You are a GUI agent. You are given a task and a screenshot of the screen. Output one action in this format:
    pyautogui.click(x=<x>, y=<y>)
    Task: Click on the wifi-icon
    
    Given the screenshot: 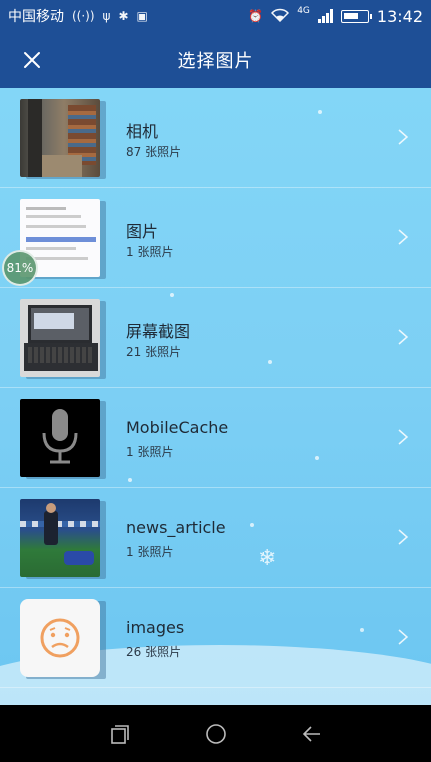 What is the action you would take?
    pyautogui.click(x=280, y=16)
    